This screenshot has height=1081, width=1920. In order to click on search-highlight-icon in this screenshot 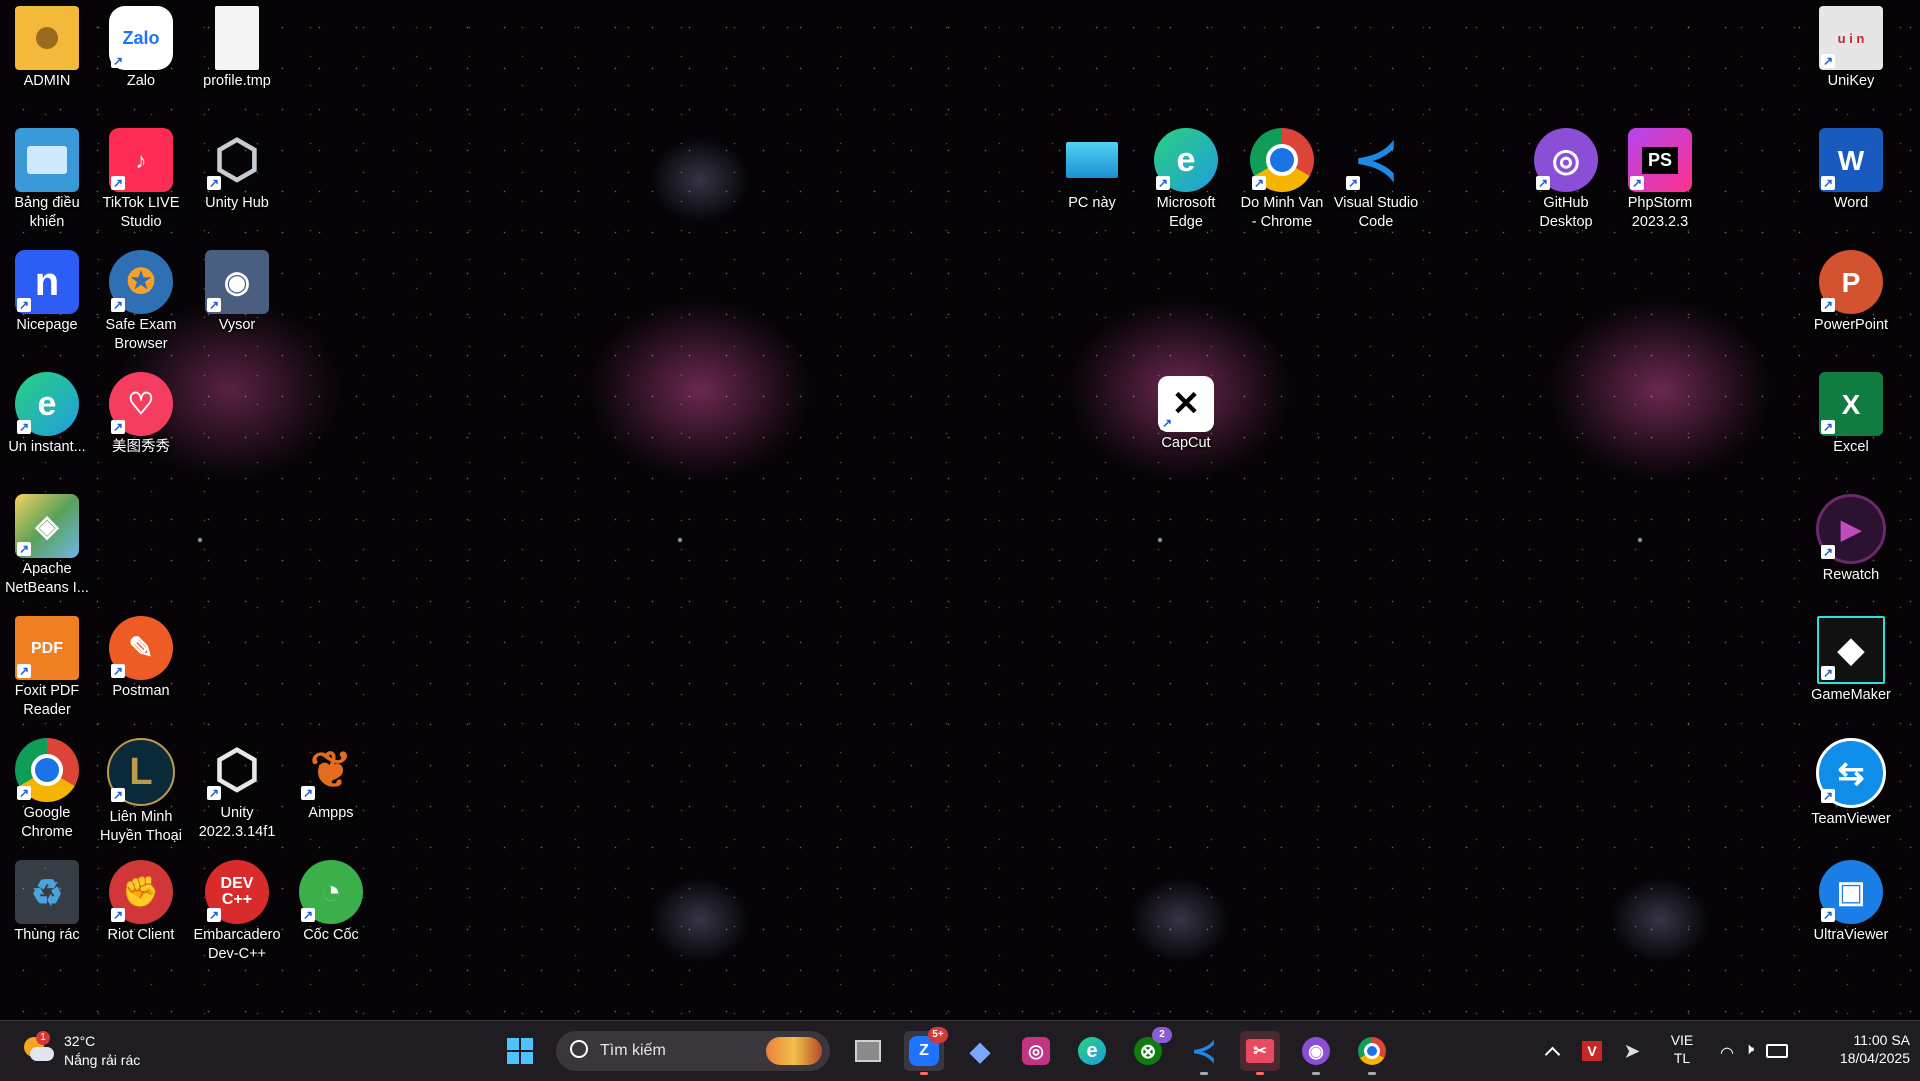, I will do `click(794, 1051)`.